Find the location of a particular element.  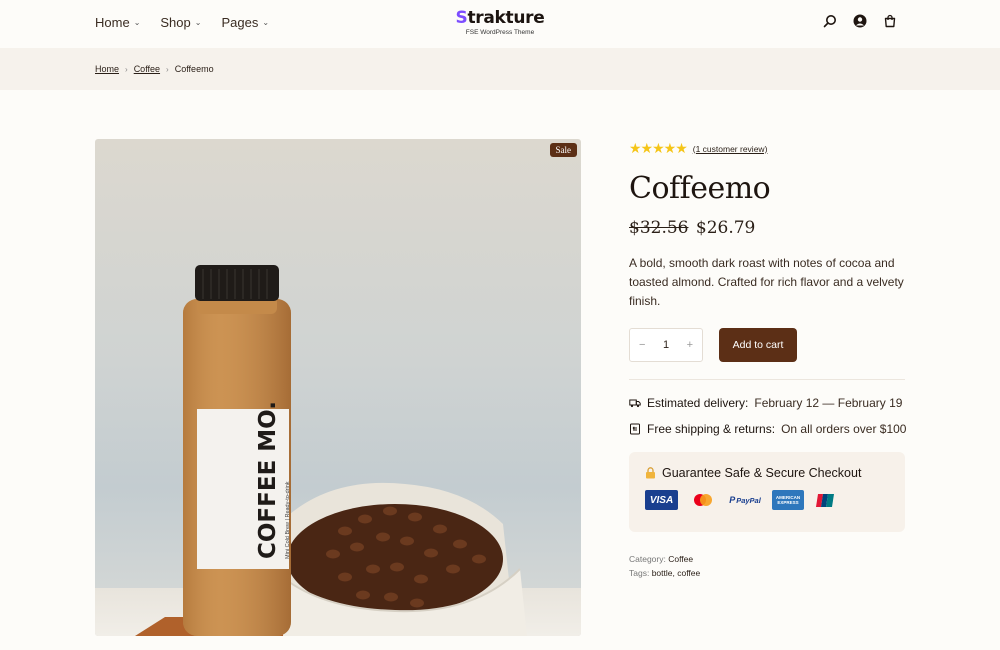

product-meta: Category: Coffee Tags: bottle, coffee is located at coordinates (769, 566).